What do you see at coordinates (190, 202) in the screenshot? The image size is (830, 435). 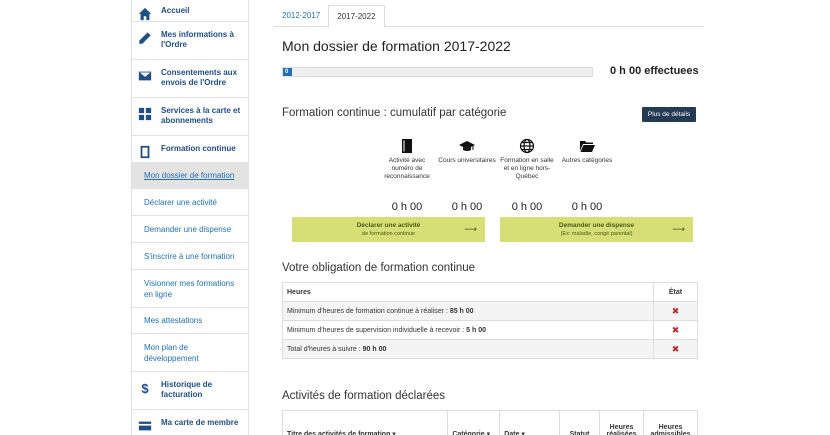 I see `sidebar-subitem-declarer: Déclarer une activité` at bounding box center [190, 202].